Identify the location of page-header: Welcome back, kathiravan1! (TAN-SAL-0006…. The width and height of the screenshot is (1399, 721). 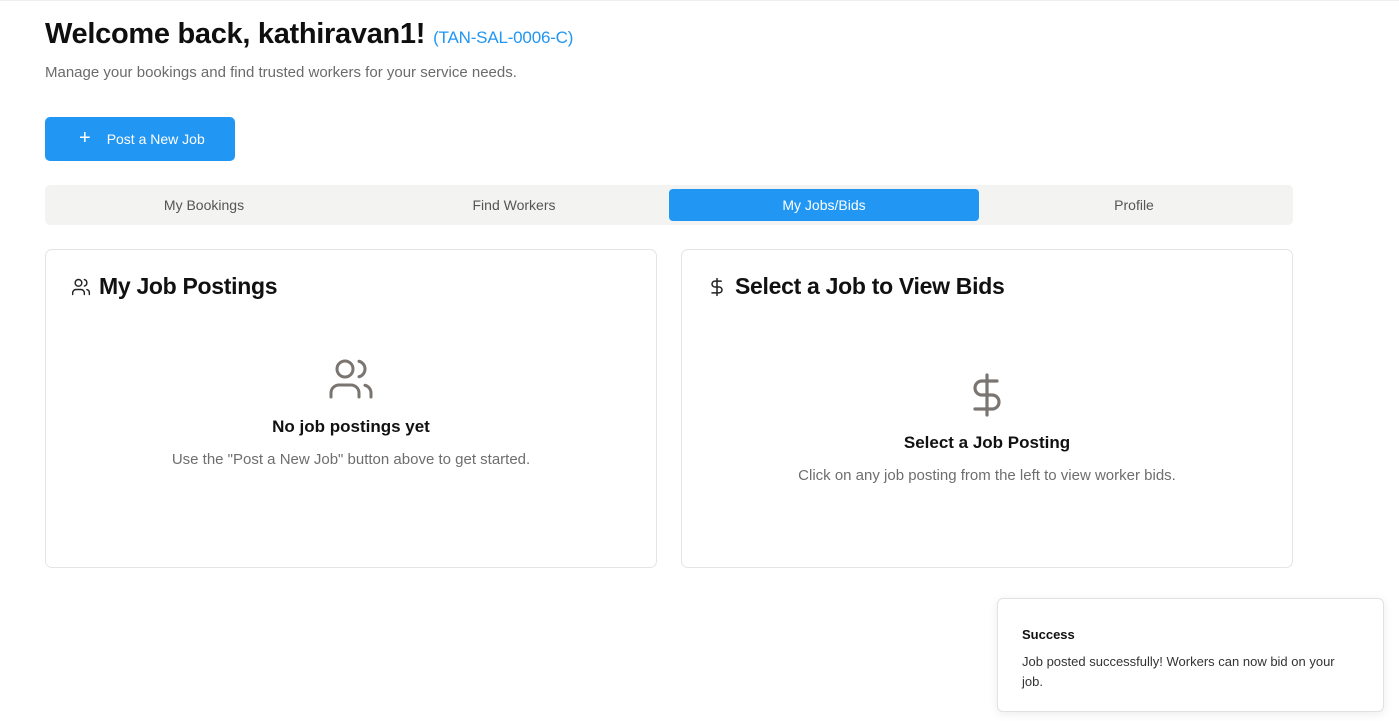
(495, 48).